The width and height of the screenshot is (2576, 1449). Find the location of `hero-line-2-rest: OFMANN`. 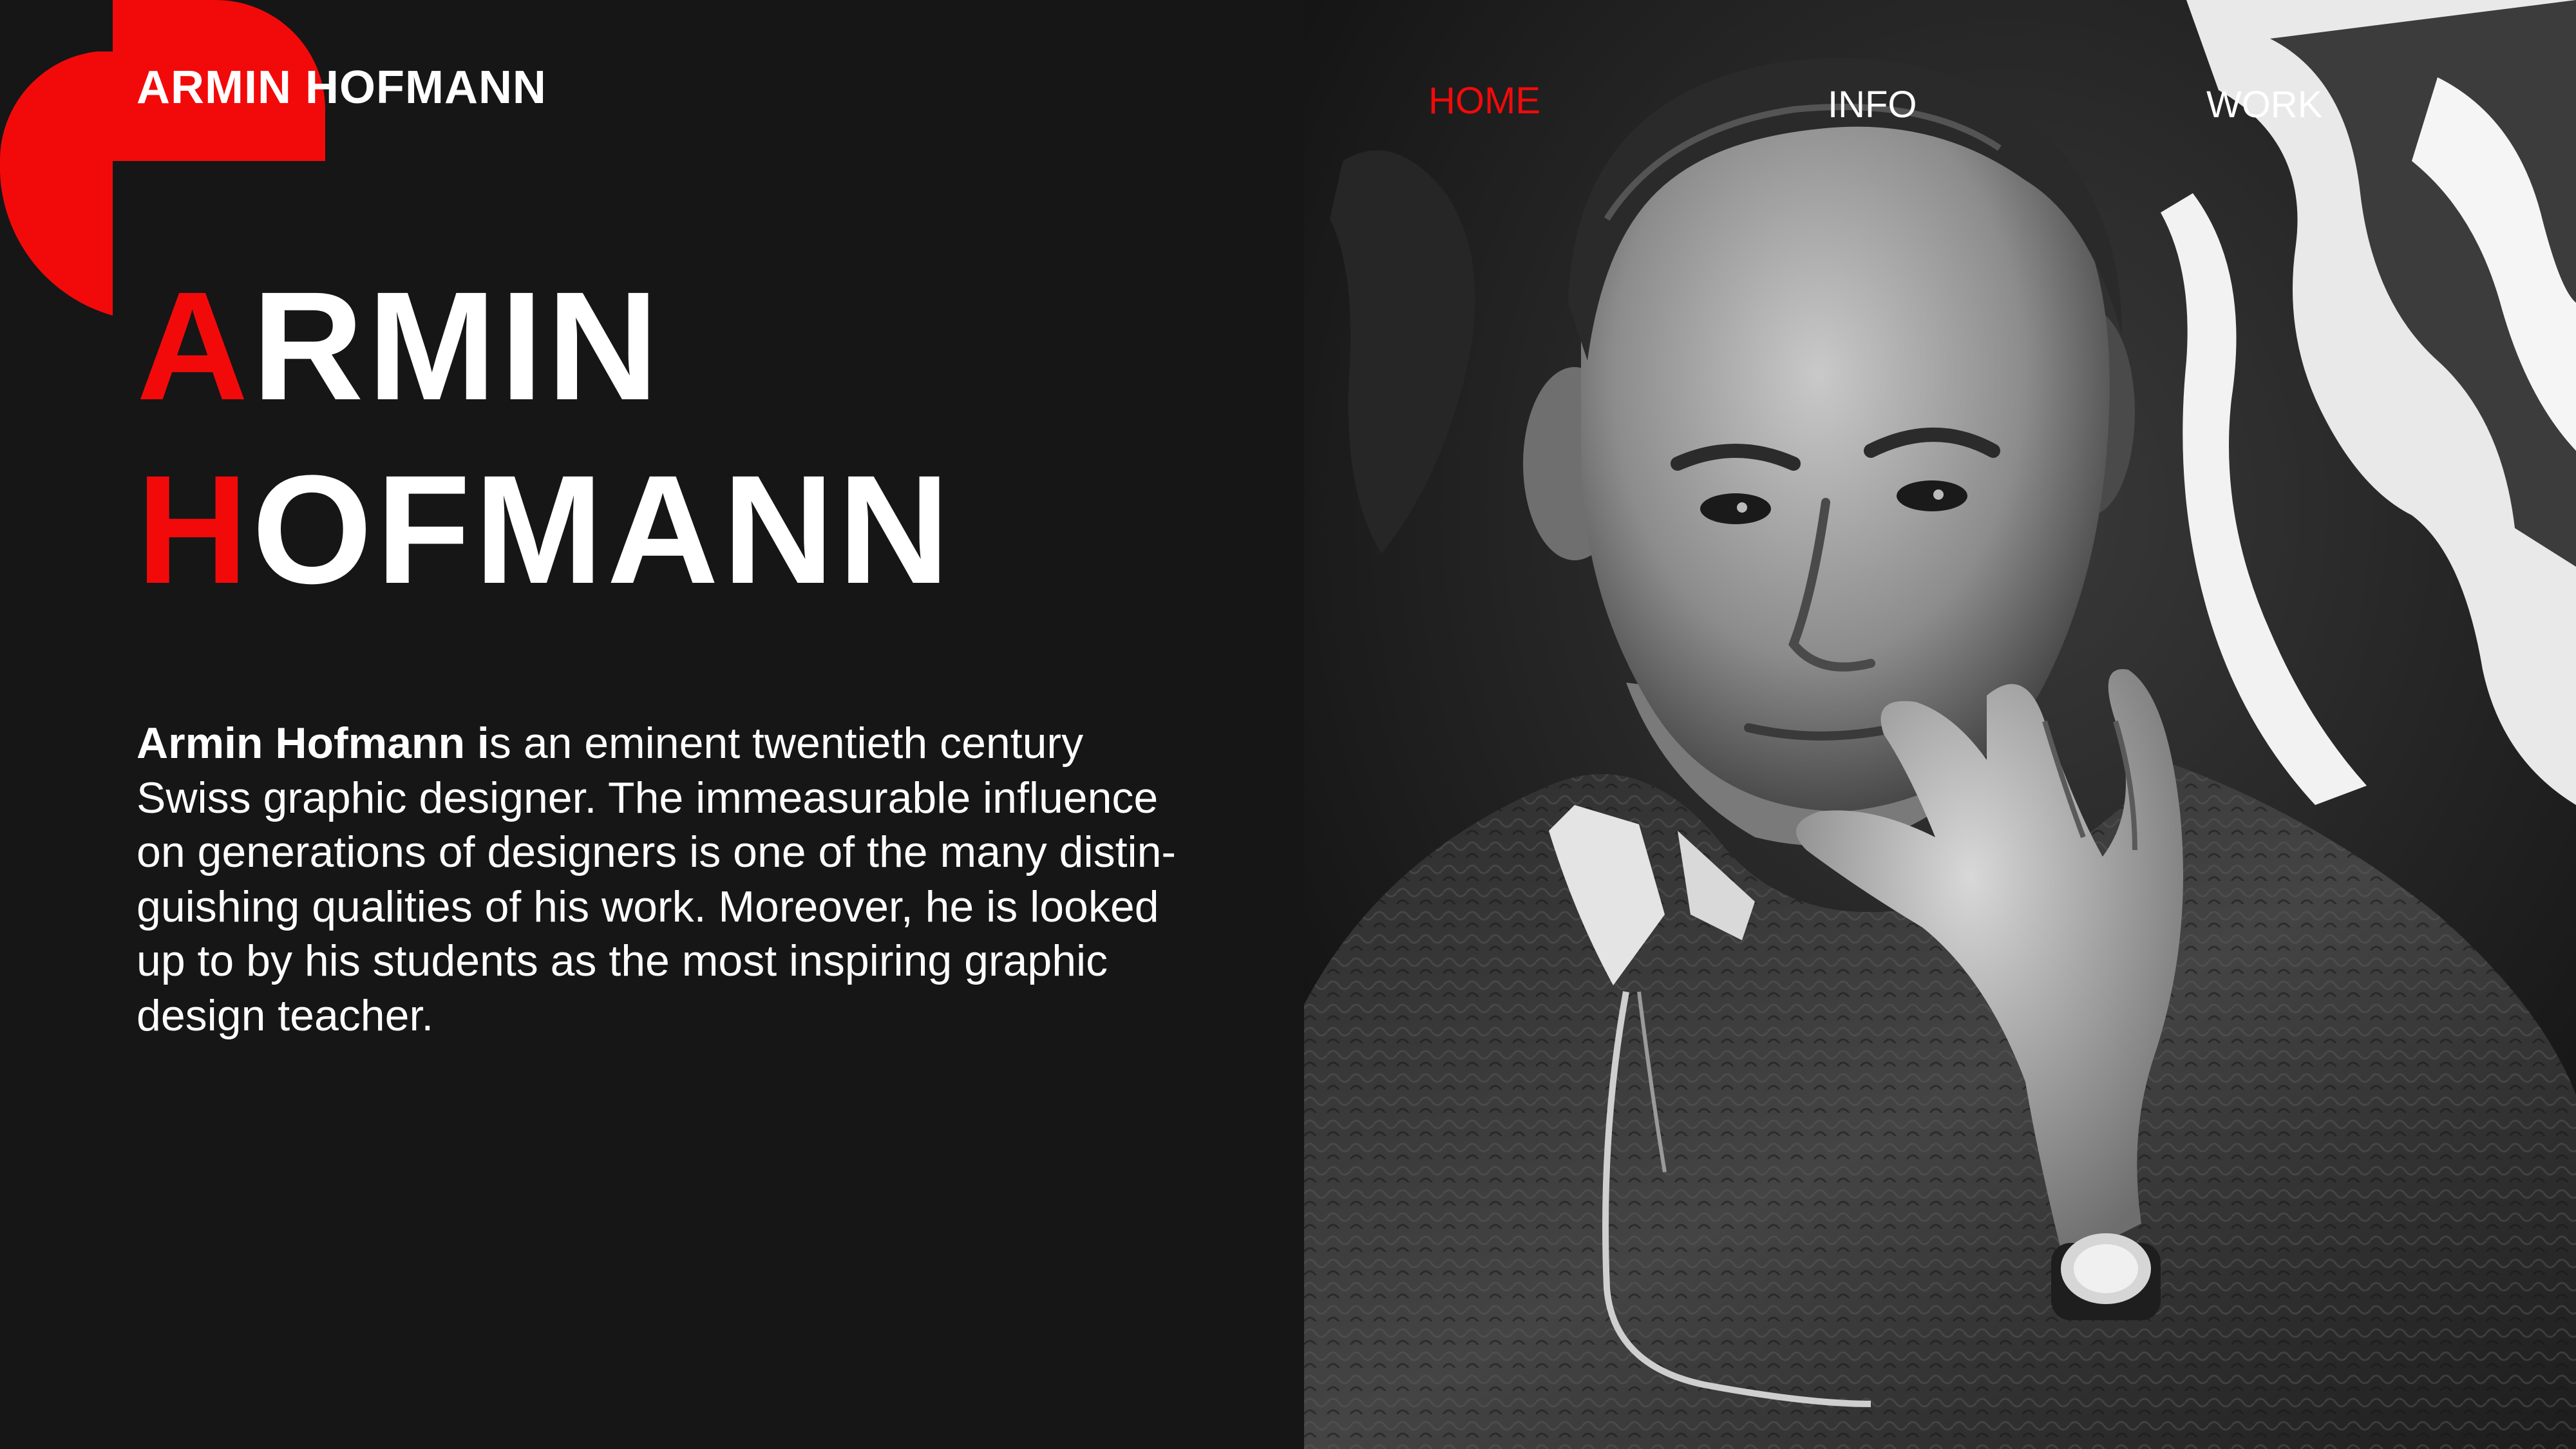

hero-line-2-rest: OFMANN is located at coordinates (603, 529).